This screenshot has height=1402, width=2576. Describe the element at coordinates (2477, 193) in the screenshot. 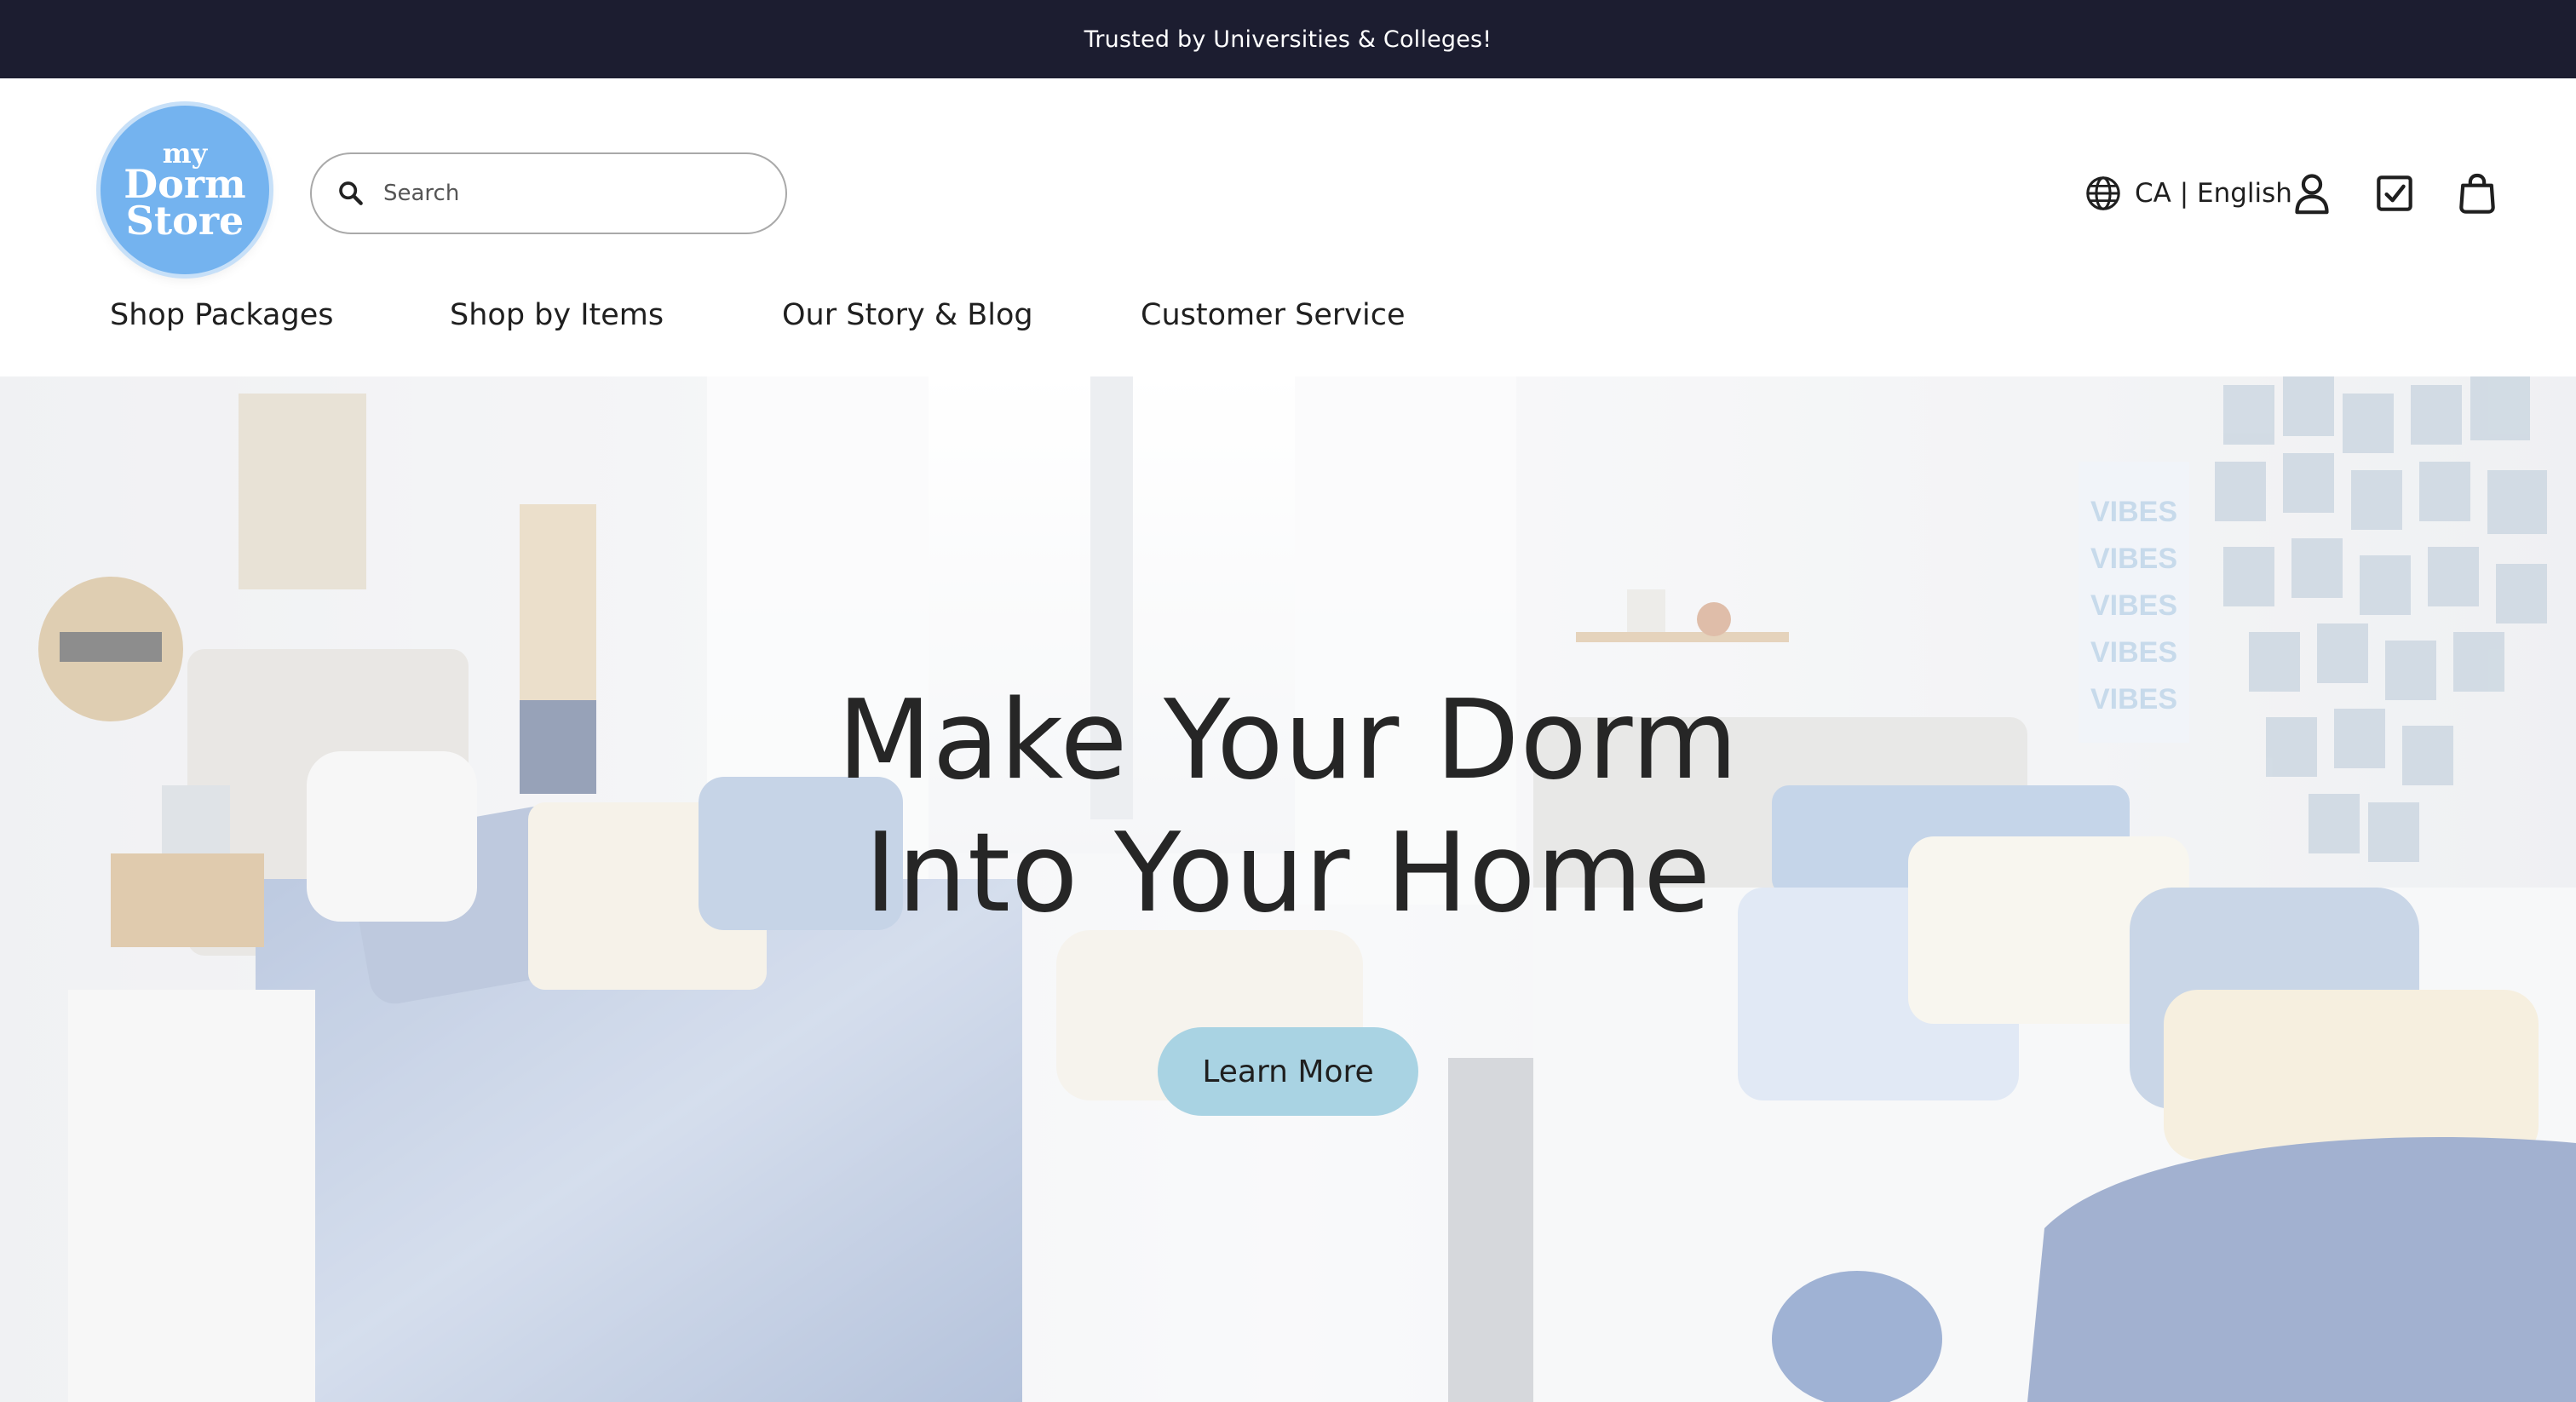

I see `shopping-bag-icon` at that location.